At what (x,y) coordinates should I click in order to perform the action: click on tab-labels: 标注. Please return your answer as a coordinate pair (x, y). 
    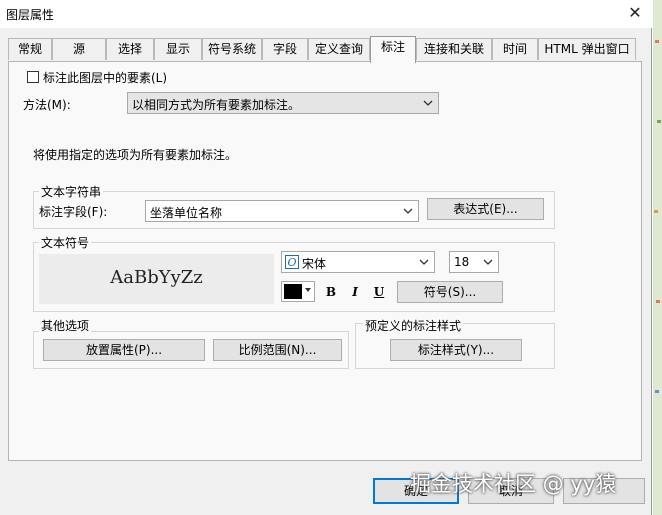
    Looking at the image, I should click on (393, 49).